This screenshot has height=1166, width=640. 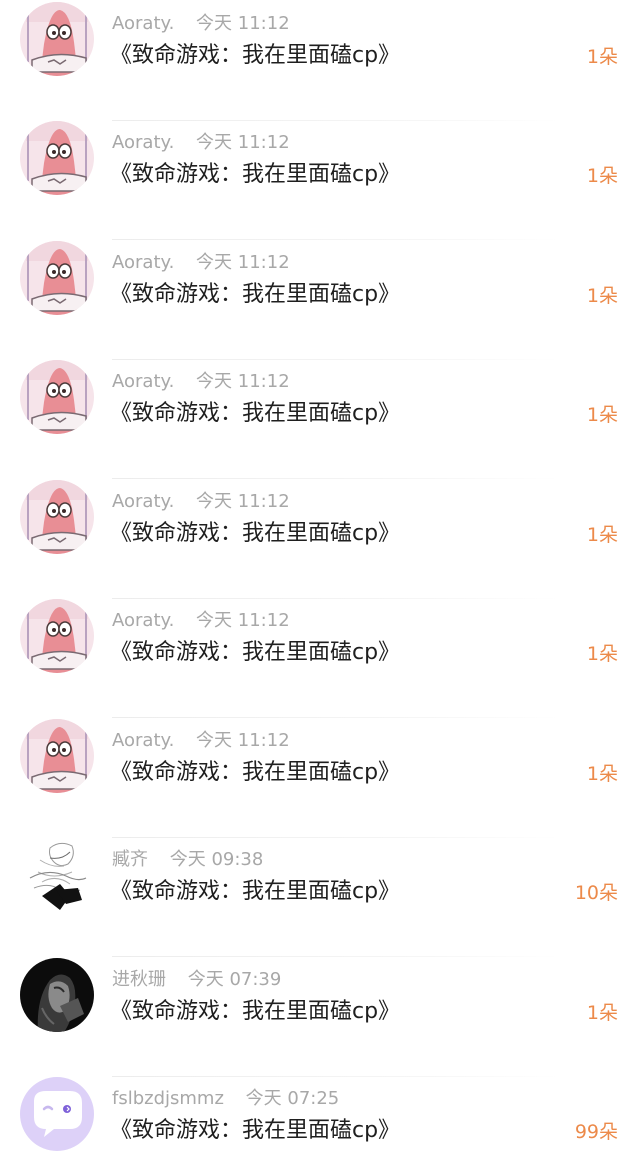 I want to click on dark-portrait-avatar, so click(x=57, y=995).